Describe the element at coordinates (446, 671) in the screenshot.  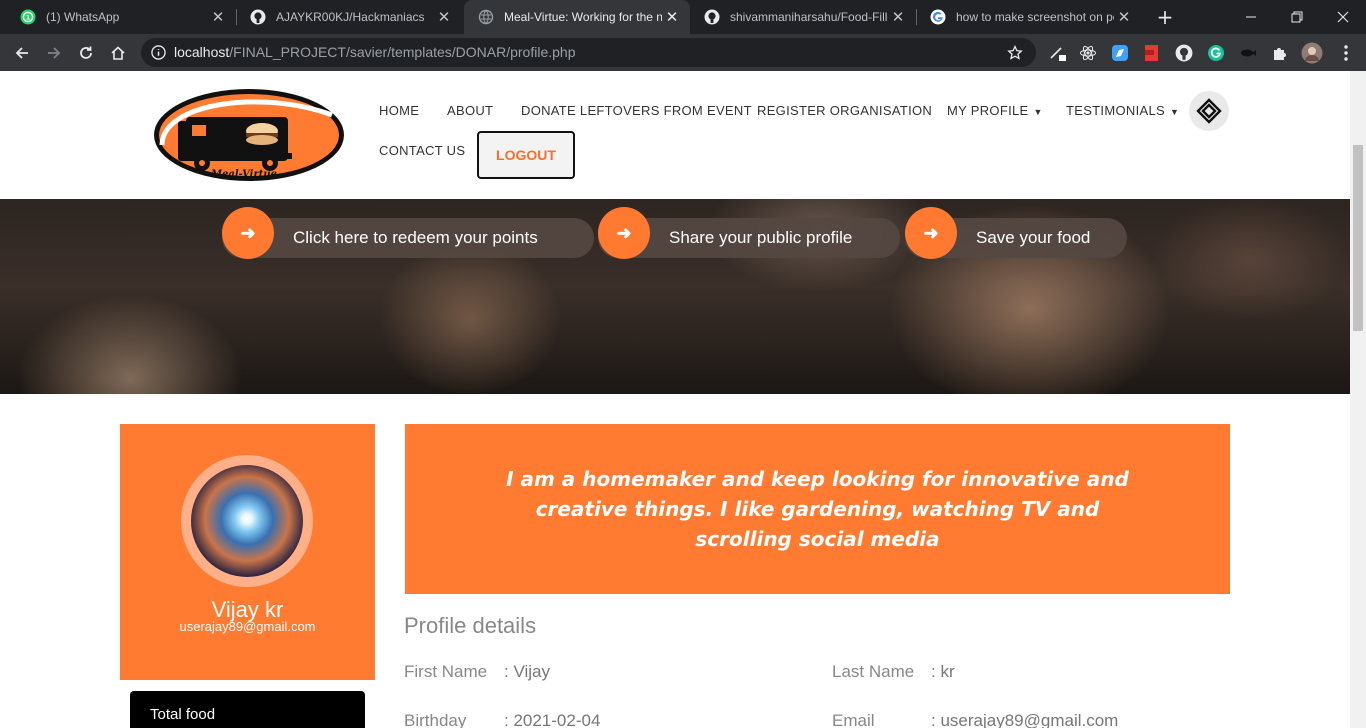
I see `first-name-label: First Name` at that location.